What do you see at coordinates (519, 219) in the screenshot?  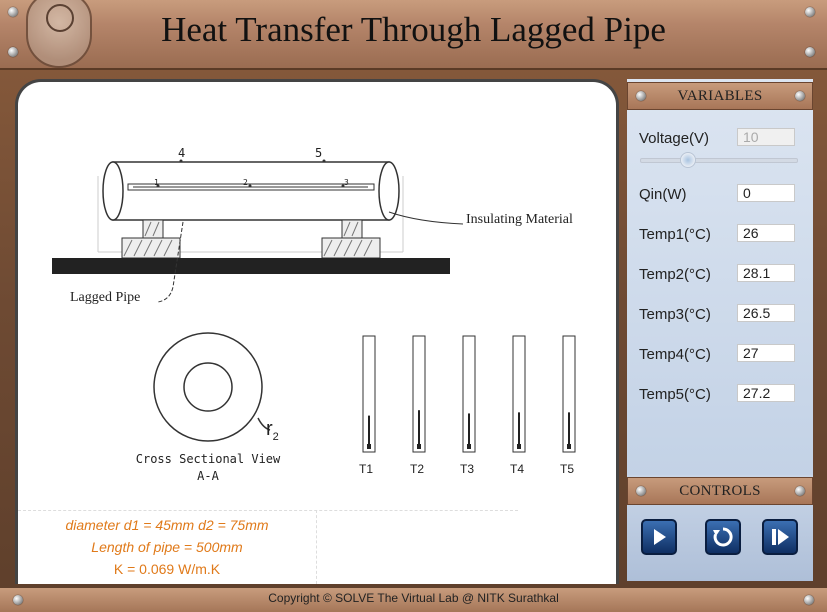 I see `insulating-material-label: Insulating Material` at bounding box center [519, 219].